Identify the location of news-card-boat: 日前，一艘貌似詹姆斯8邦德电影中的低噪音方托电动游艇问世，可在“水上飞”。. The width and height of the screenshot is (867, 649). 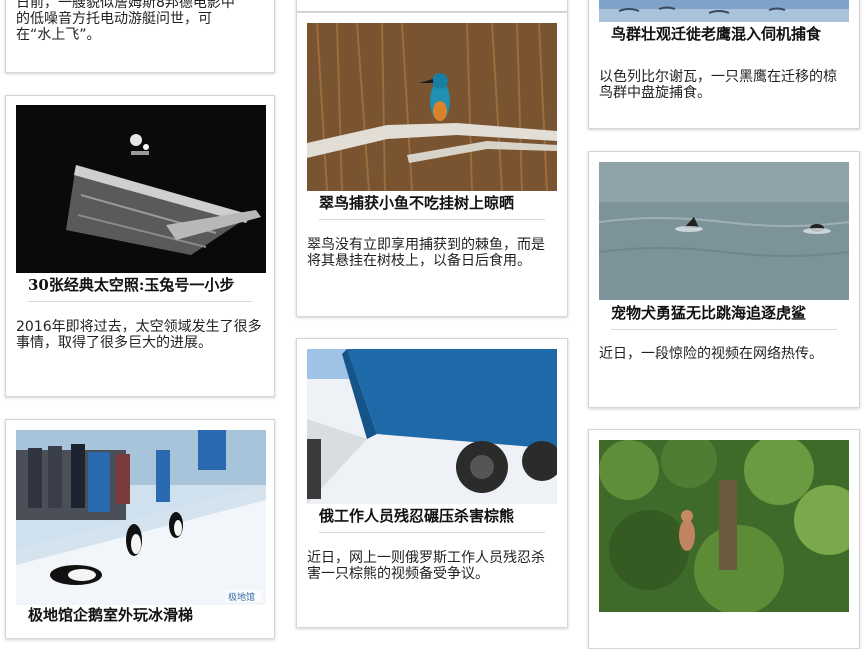
(140, 36).